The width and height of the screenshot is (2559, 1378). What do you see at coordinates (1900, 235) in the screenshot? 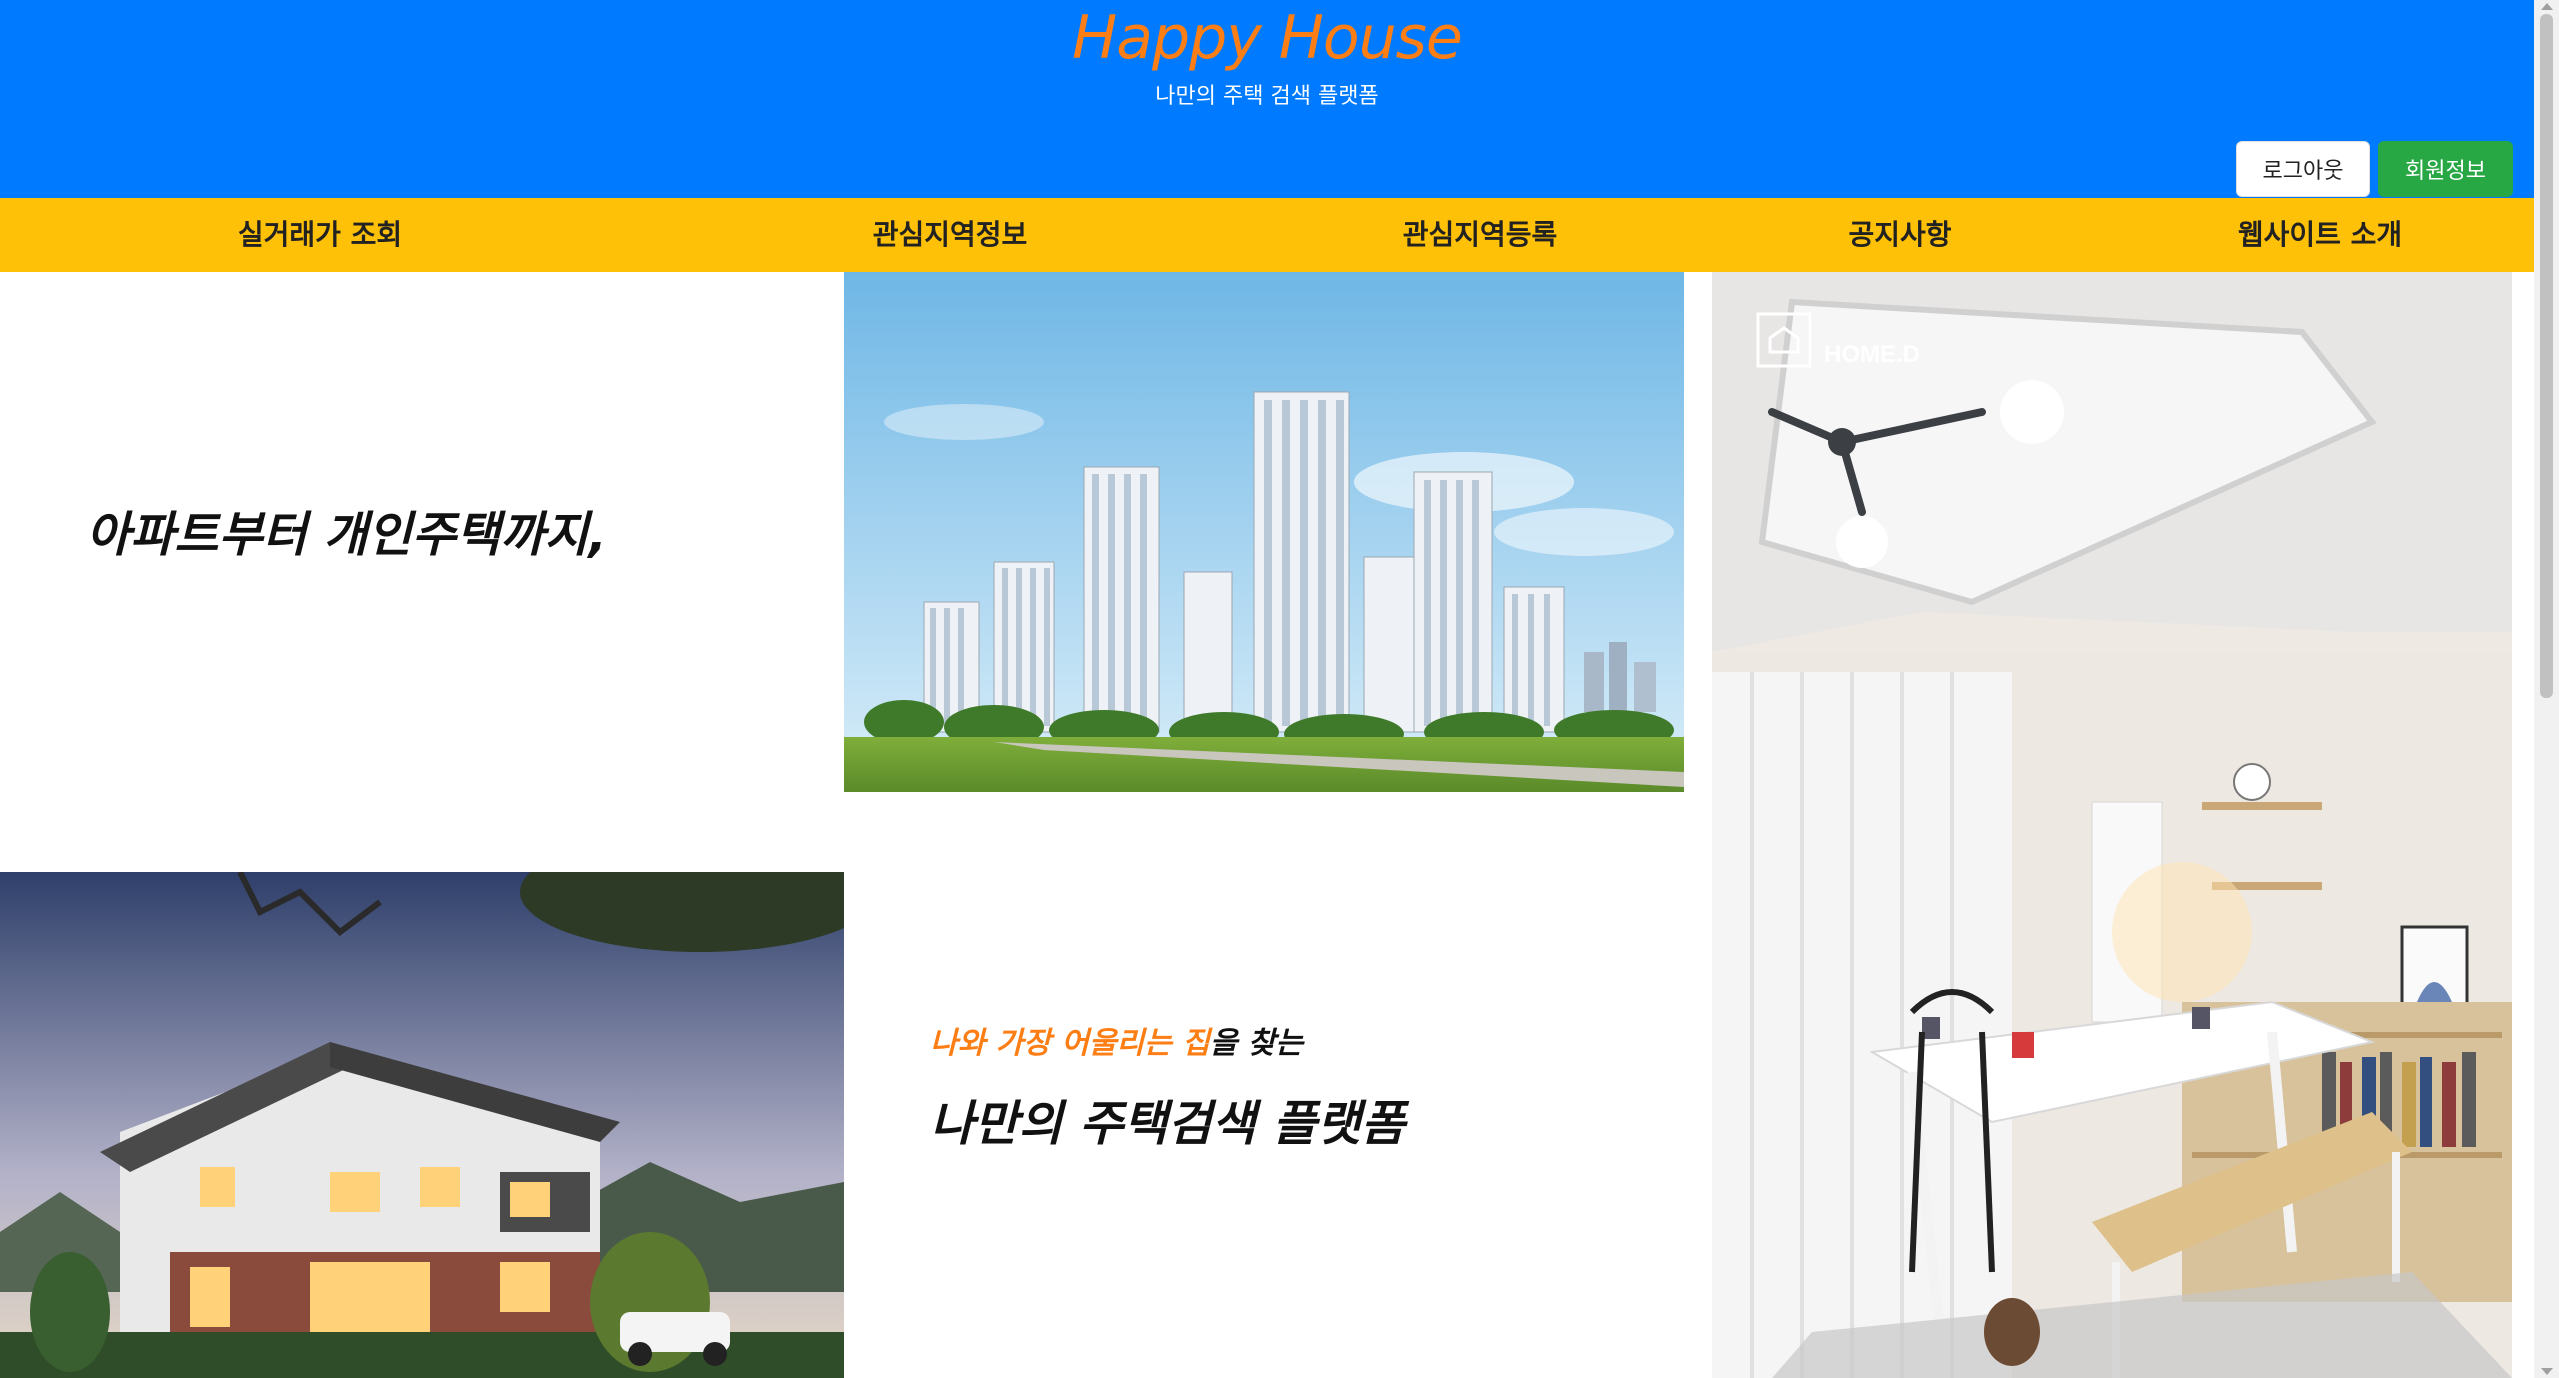
I see `nav-item-notice: 공지사항` at bounding box center [1900, 235].